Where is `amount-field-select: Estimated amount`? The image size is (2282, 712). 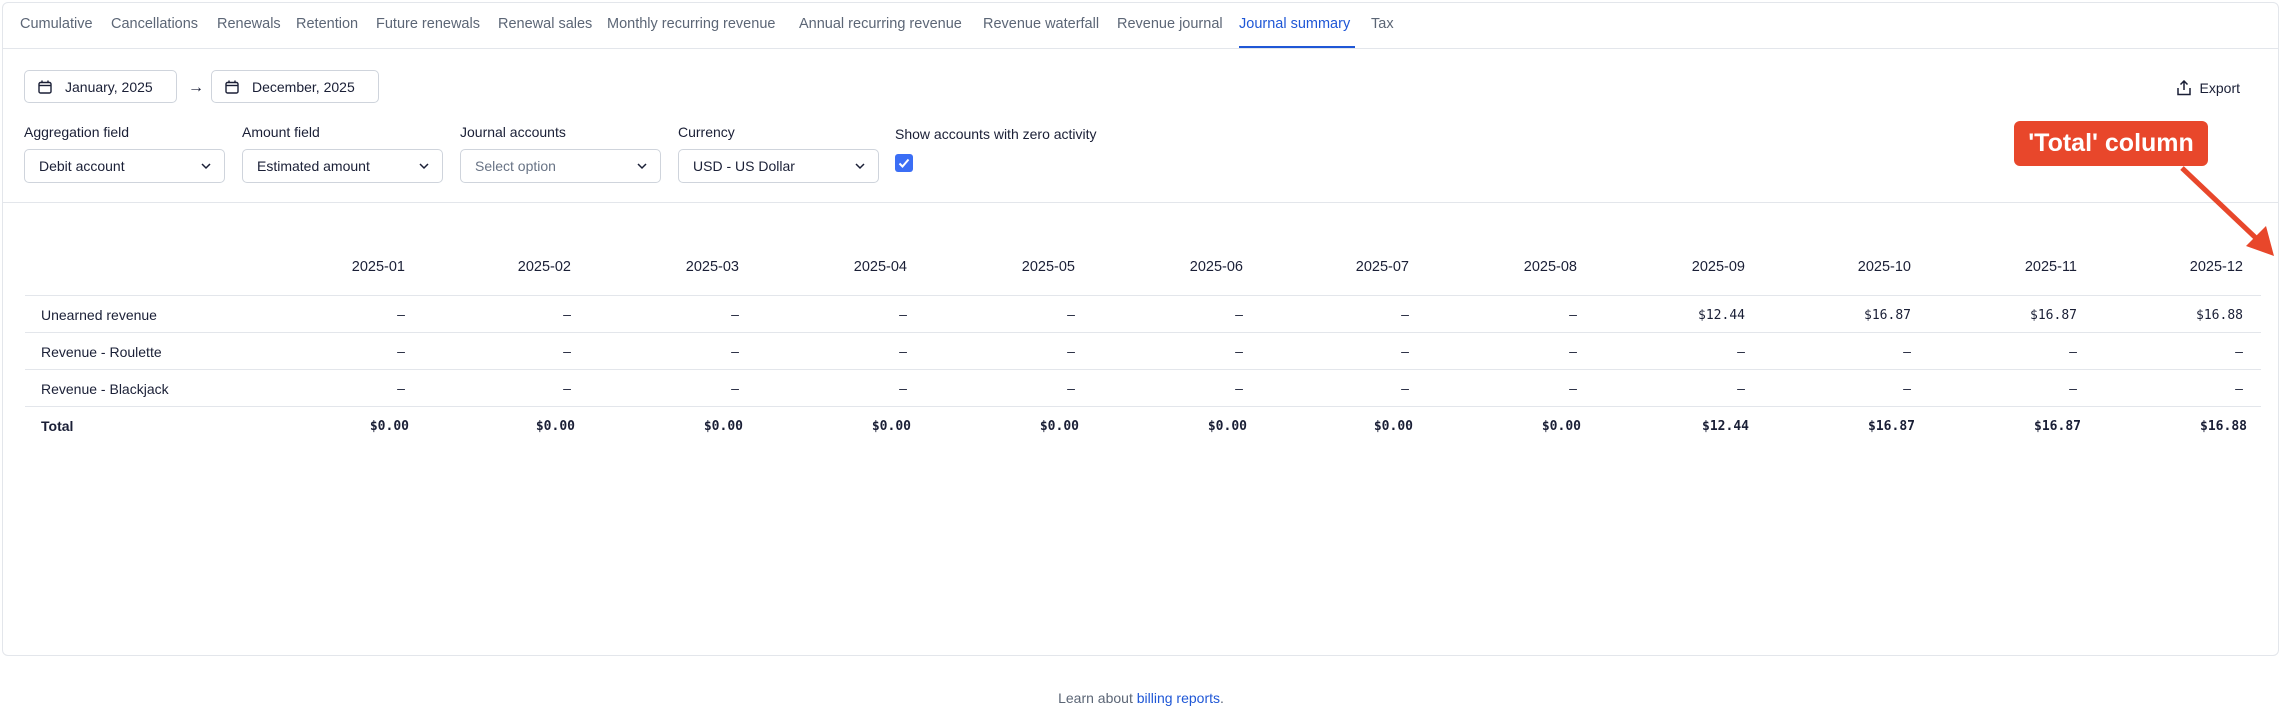
amount-field-select: Estimated amount is located at coordinates (342, 166).